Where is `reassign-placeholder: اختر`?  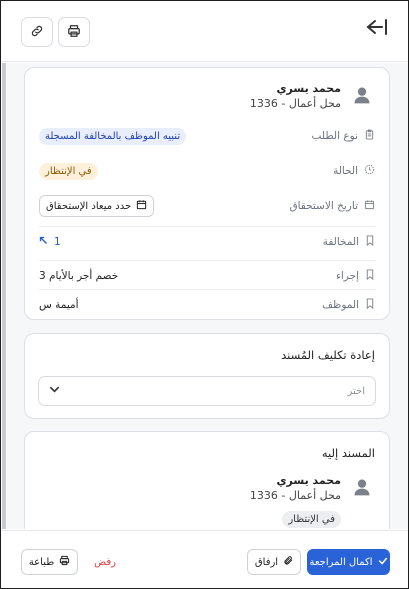
reassign-placeholder: اختر is located at coordinates (356, 391).